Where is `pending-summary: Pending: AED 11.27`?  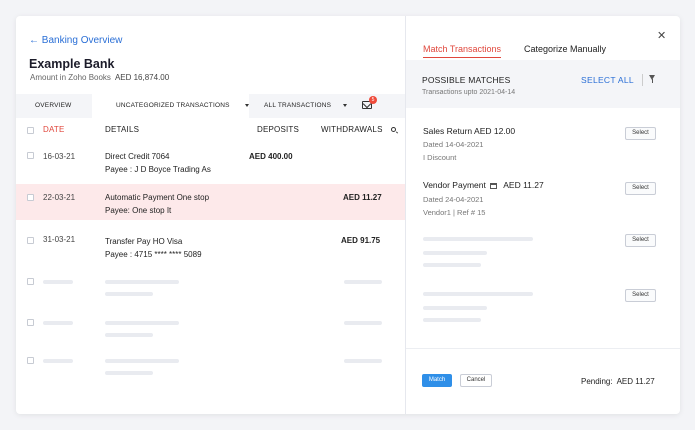
pending-summary: Pending: AED 11.27 is located at coordinates (618, 381).